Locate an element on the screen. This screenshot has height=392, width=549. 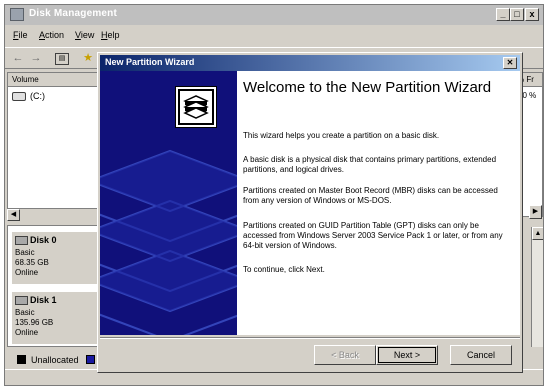
legend: Unallocated P is located at coordinates (55, 360).